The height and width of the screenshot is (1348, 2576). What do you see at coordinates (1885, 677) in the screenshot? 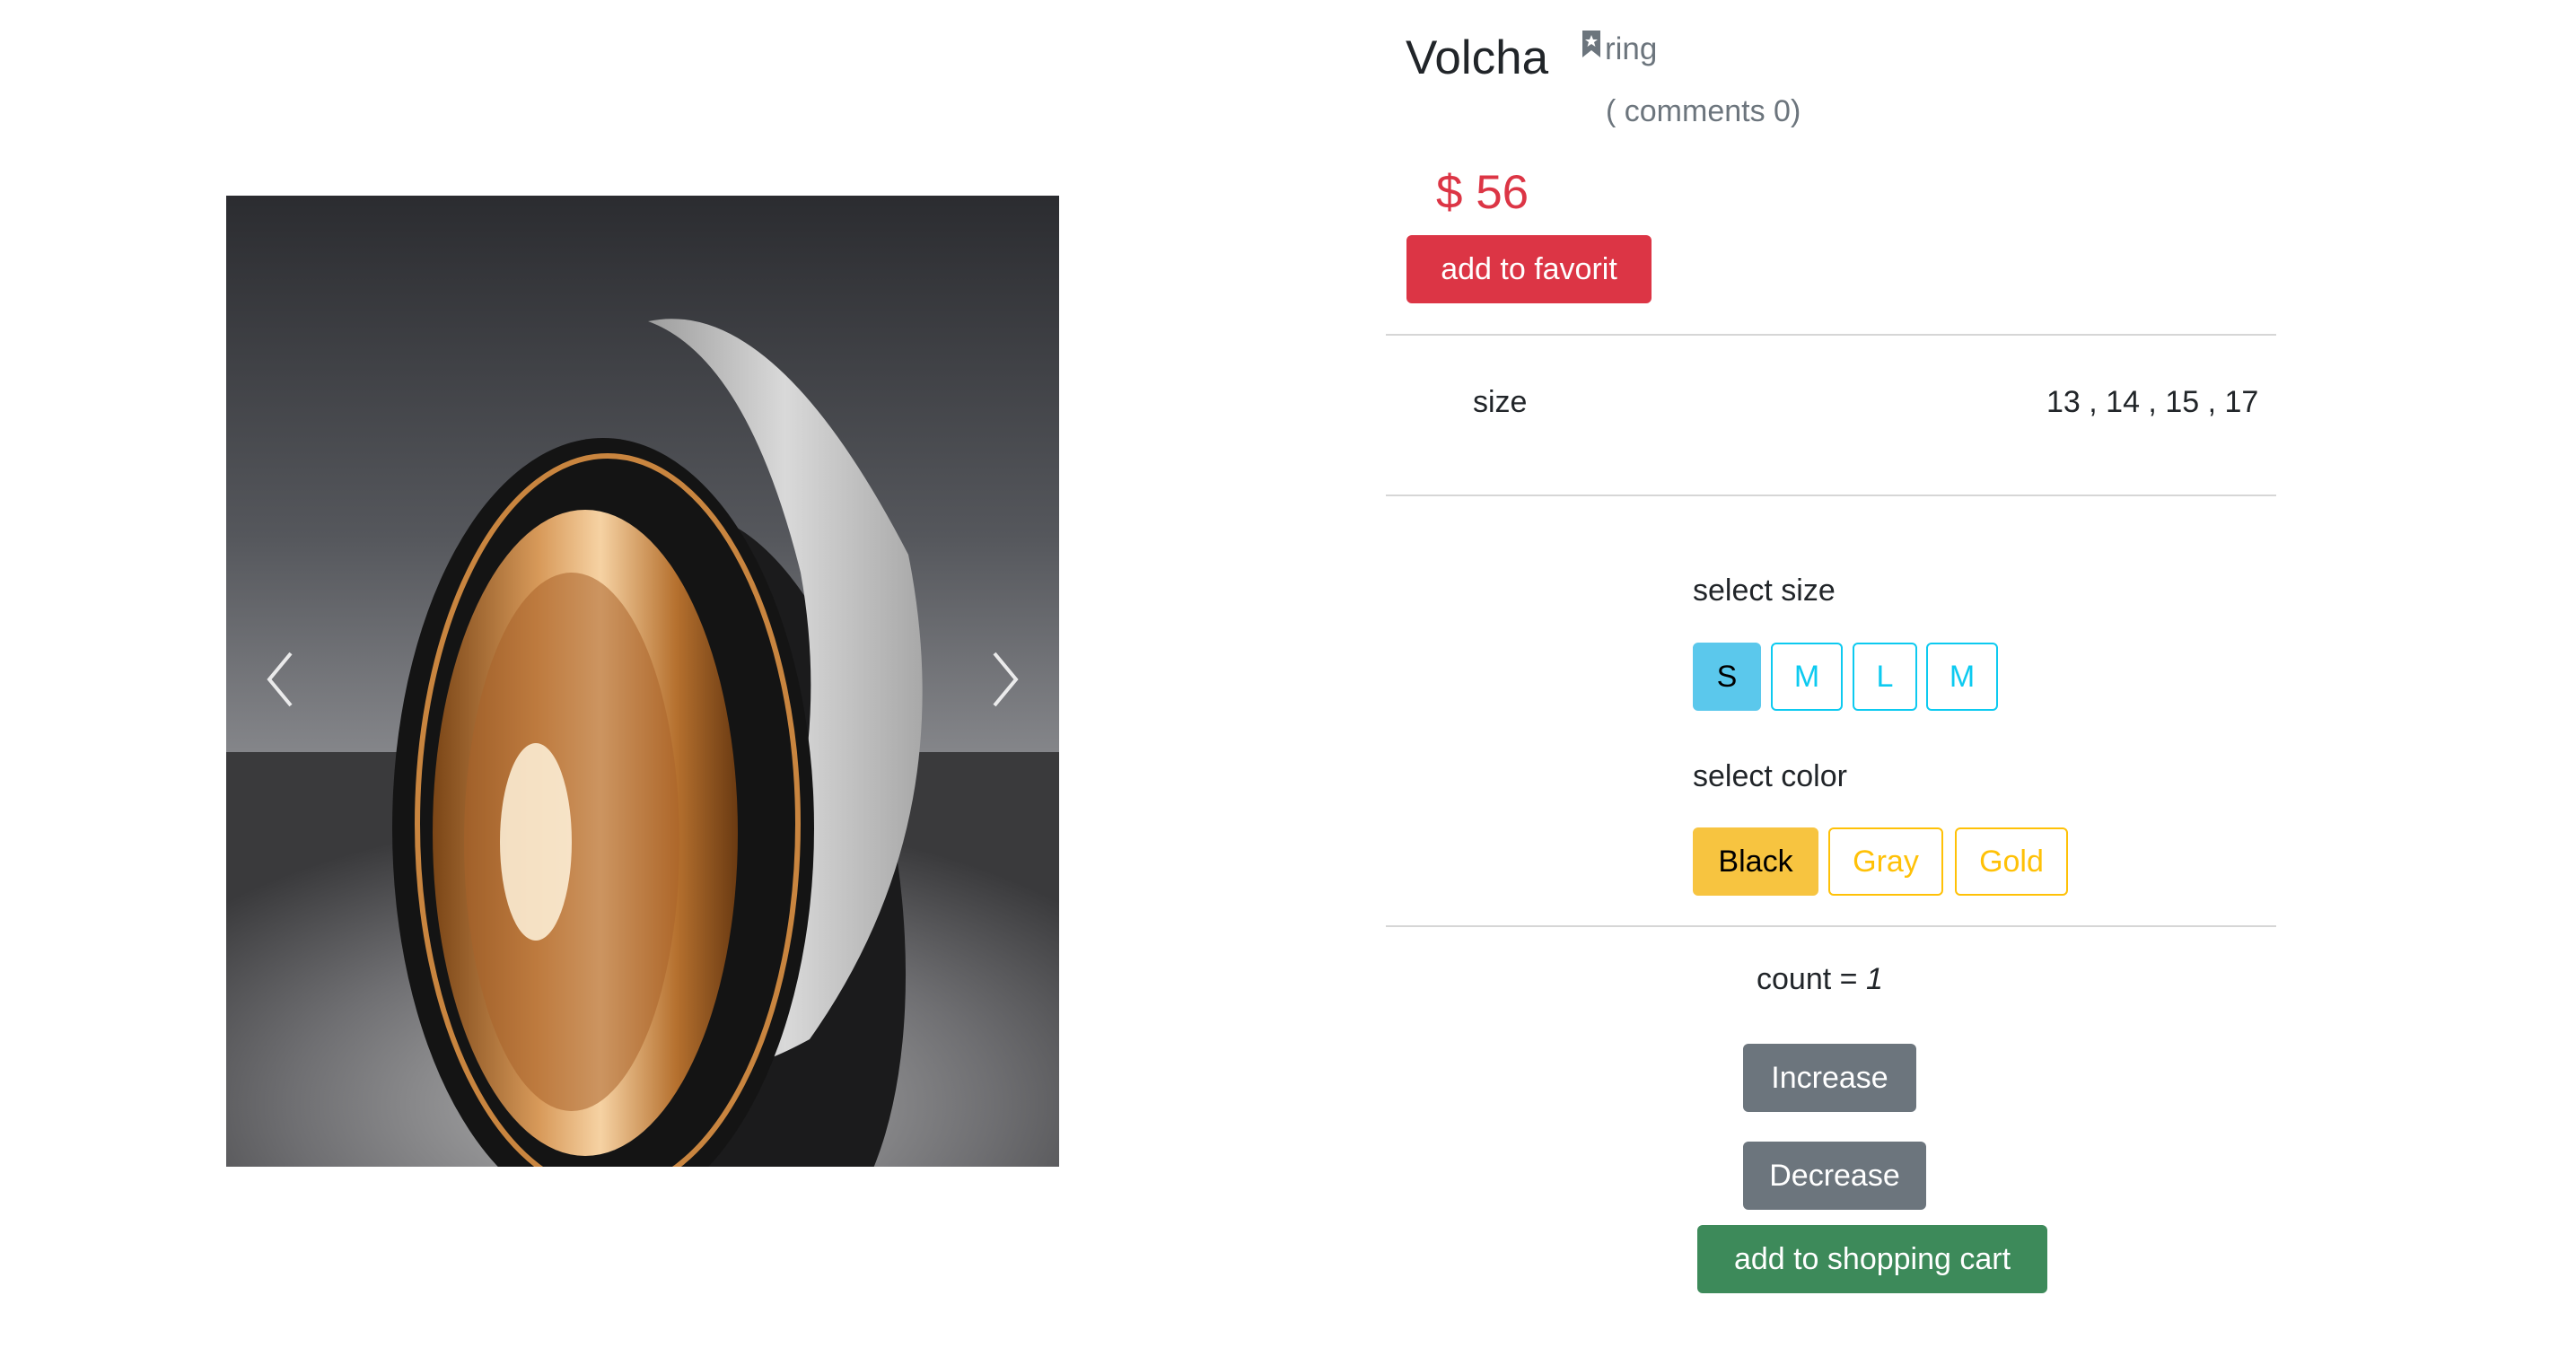
I see `size-option-l: L` at bounding box center [1885, 677].